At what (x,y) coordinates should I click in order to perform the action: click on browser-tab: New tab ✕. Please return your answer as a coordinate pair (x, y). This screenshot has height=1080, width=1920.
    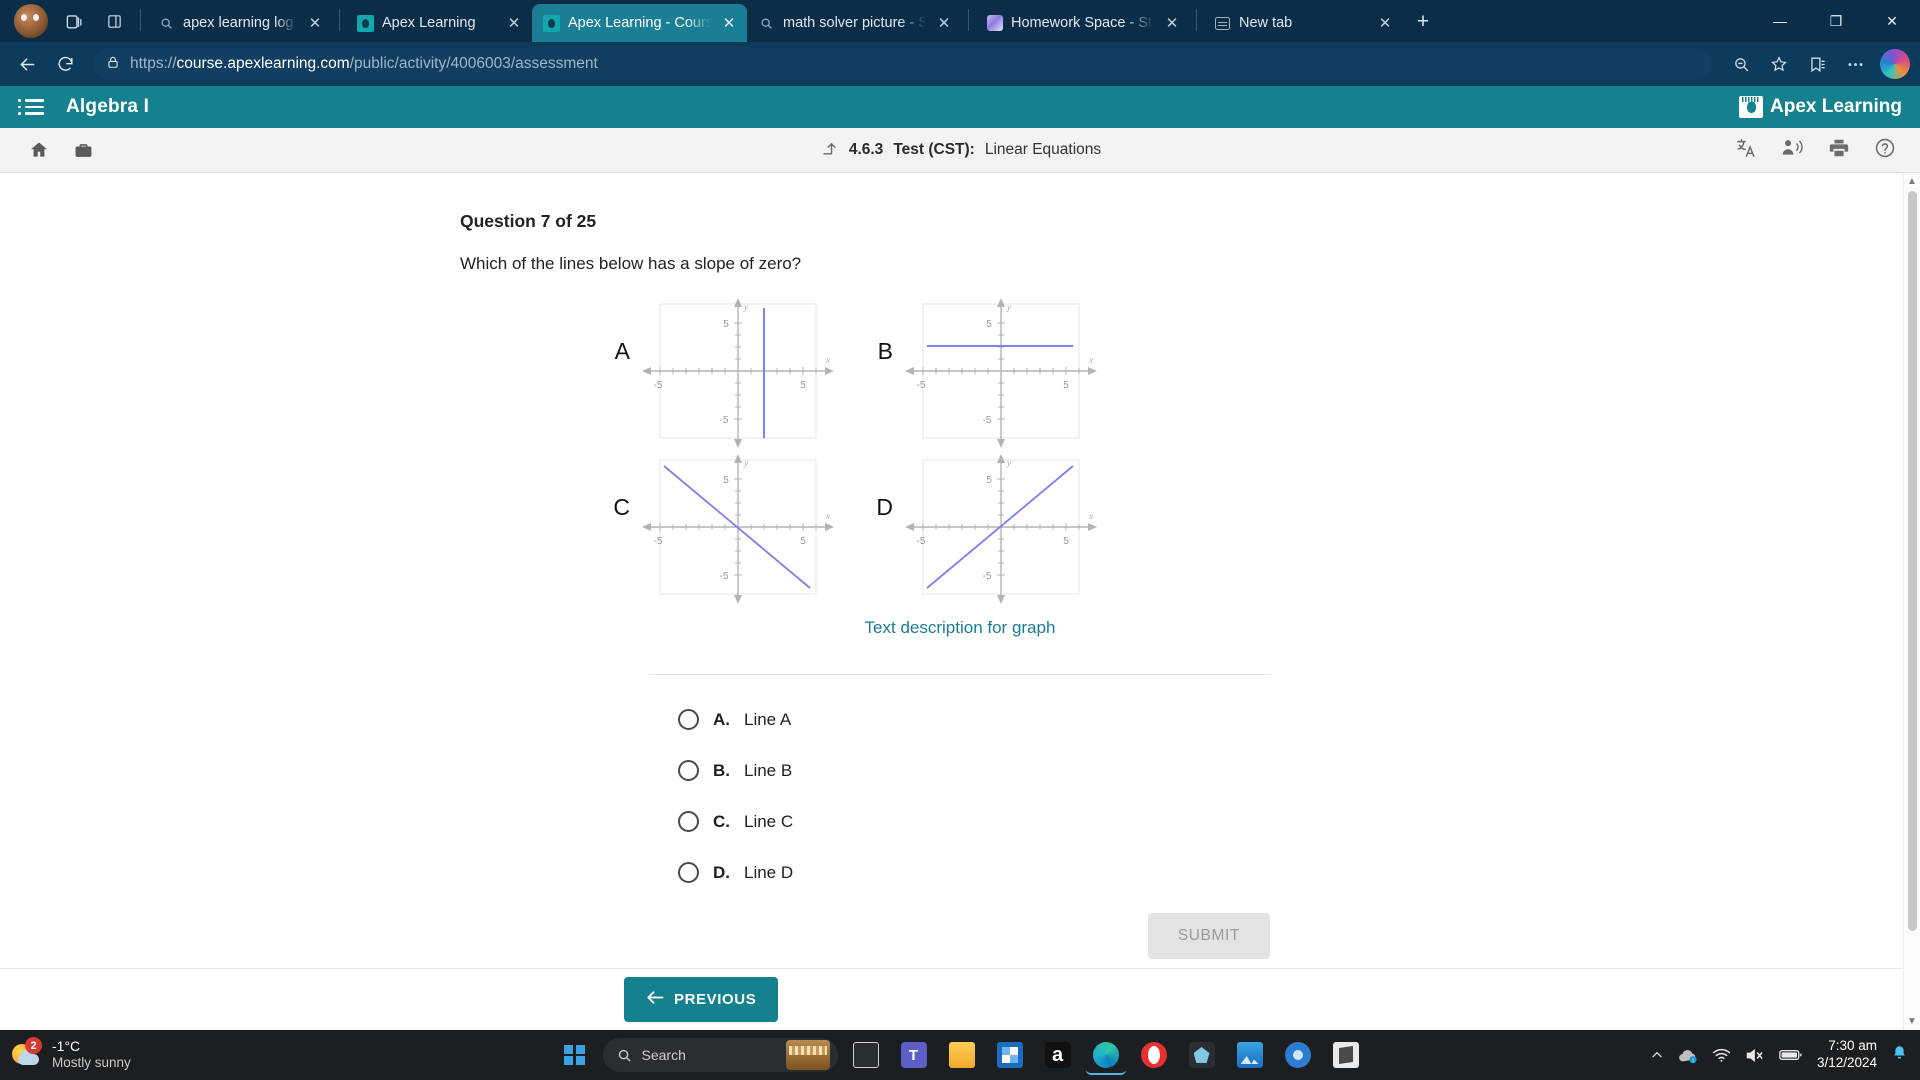
    Looking at the image, I should click on (1303, 23).